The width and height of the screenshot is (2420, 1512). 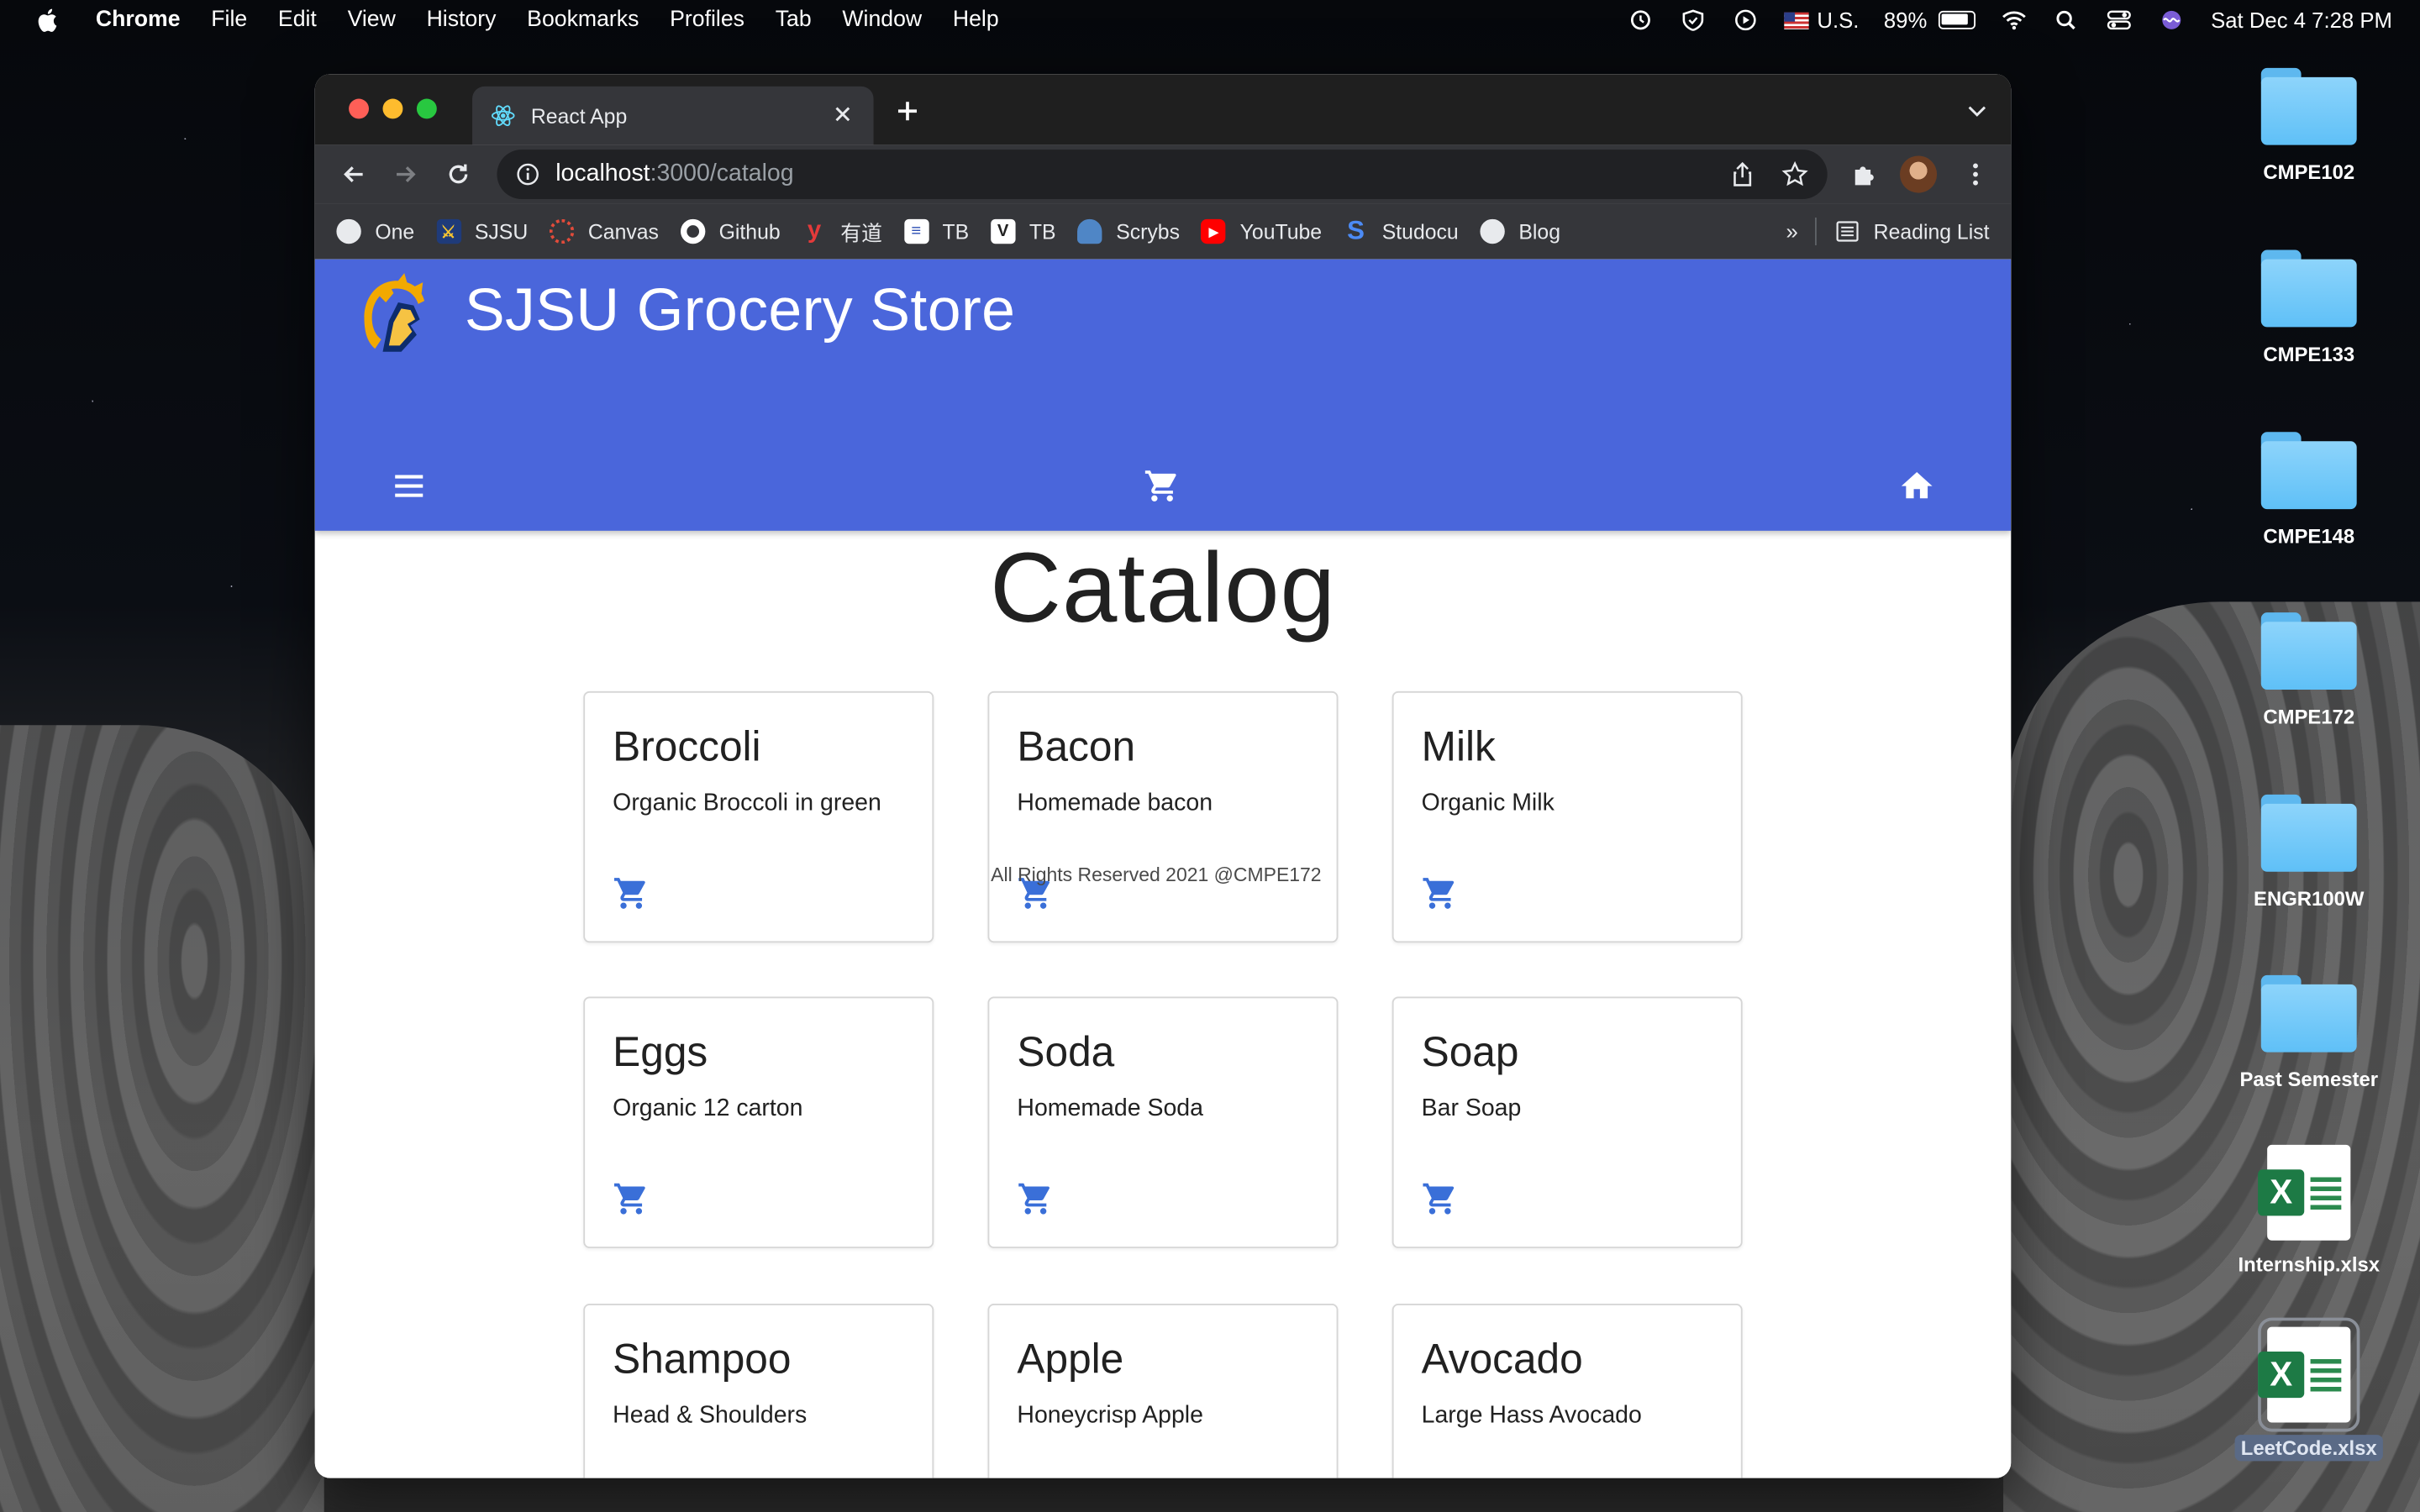 I want to click on product-card-avocado: Avocado Large Hass Avocado, so click(x=1567, y=1391).